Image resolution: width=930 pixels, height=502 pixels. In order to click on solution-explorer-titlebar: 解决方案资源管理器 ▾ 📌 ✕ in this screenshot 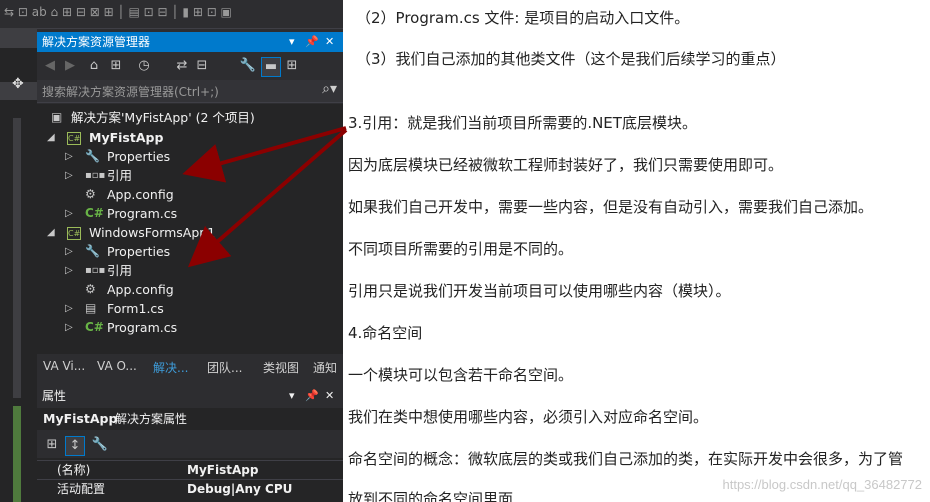, I will do `click(190, 42)`.